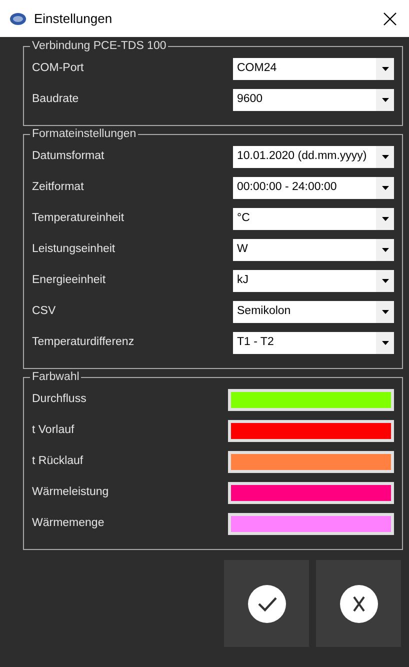 Image resolution: width=409 pixels, height=667 pixels. I want to click on field-label: Wärmemenge, so click(69, 523).